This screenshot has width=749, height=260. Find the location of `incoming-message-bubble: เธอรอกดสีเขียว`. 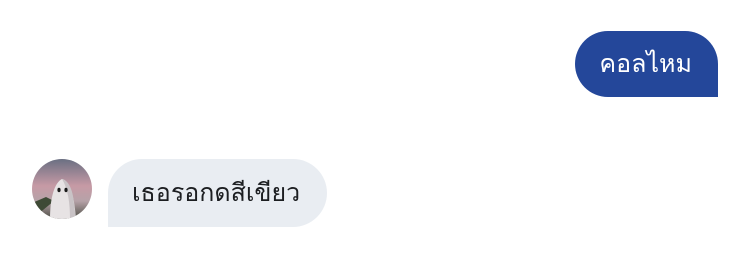

incoming-message-bubble: เธอรอกดสีเขียว is located at coordinates (218, 193).